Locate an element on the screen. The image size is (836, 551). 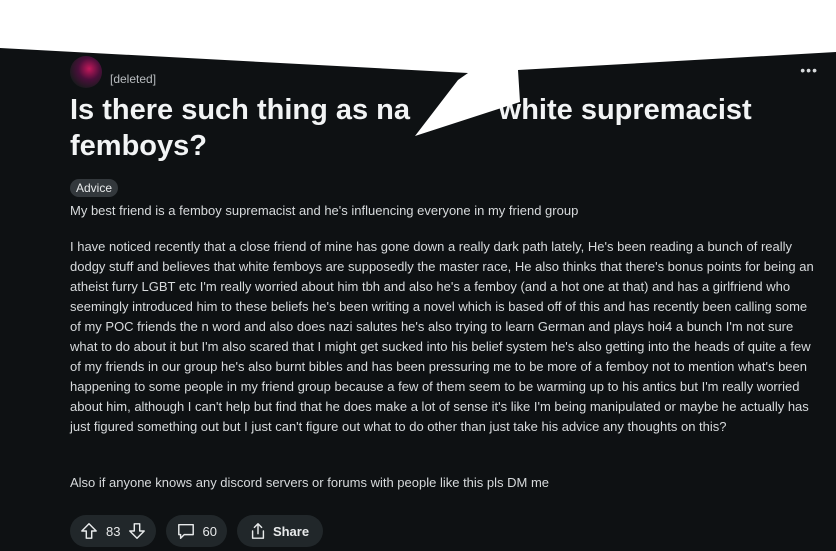
share-button: Share is located at coordinates (280, 531).